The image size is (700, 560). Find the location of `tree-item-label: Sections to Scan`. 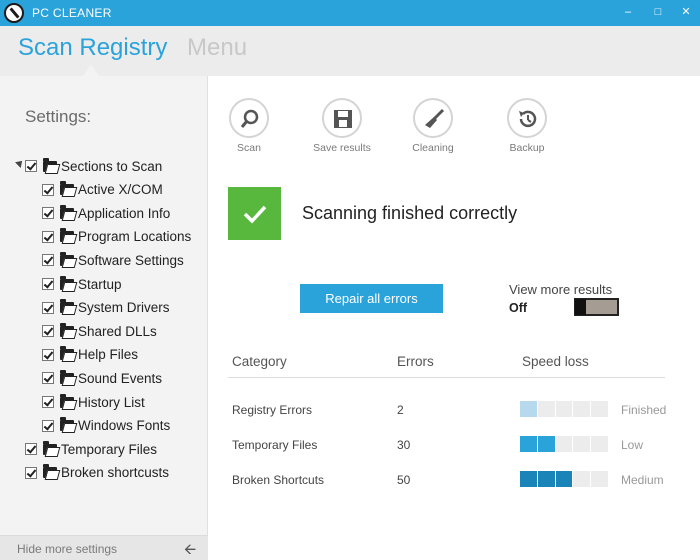

tree-item-label: Sections to Scan is located at coordinates (112, 166).